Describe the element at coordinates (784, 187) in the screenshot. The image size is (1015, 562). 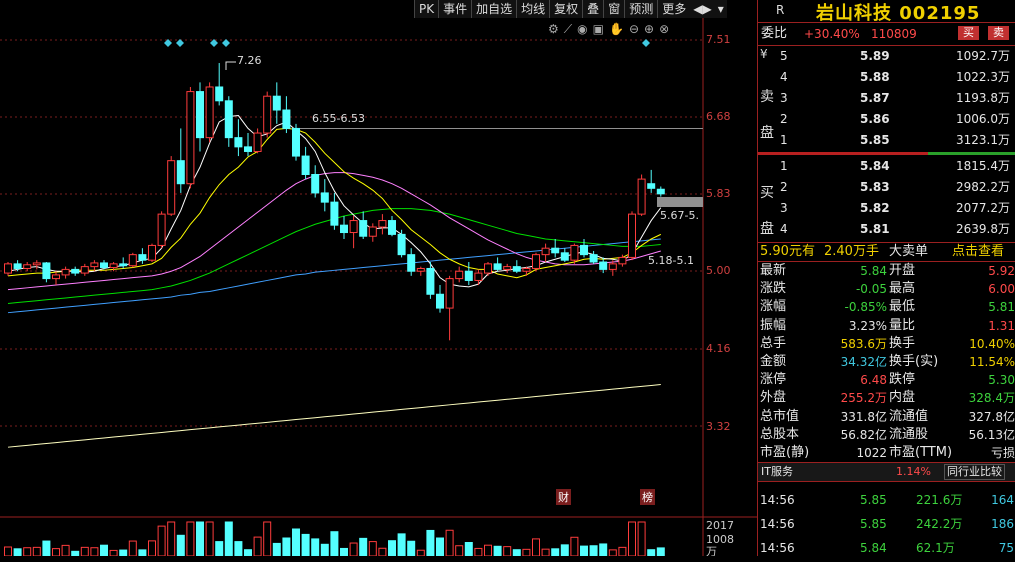
I see `order-level: 2` at that location.